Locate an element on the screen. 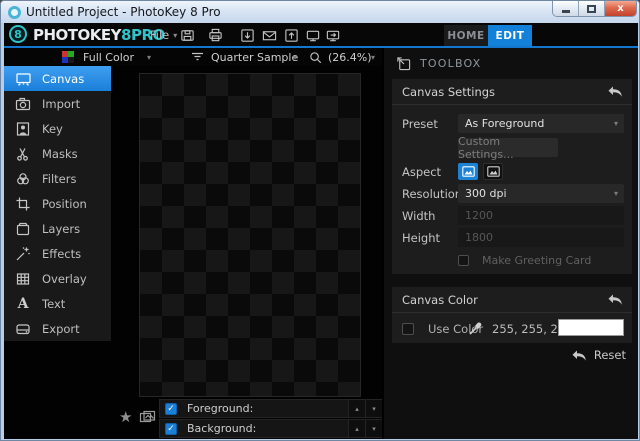 The height and width of the screenshot is (441, 640). window-controls: x is located at coordinates (594, 9).